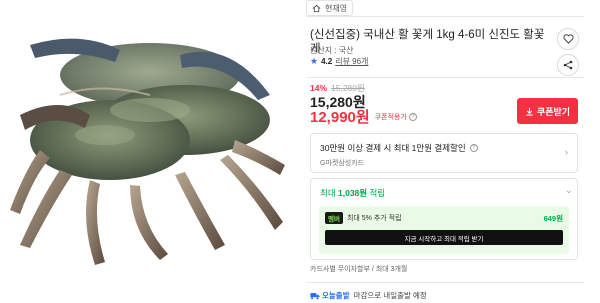 This screenshot has width=600, height=303. Describe the element at coordinates (315, 295) in the screenshot. I see `truck-icon` at that location.